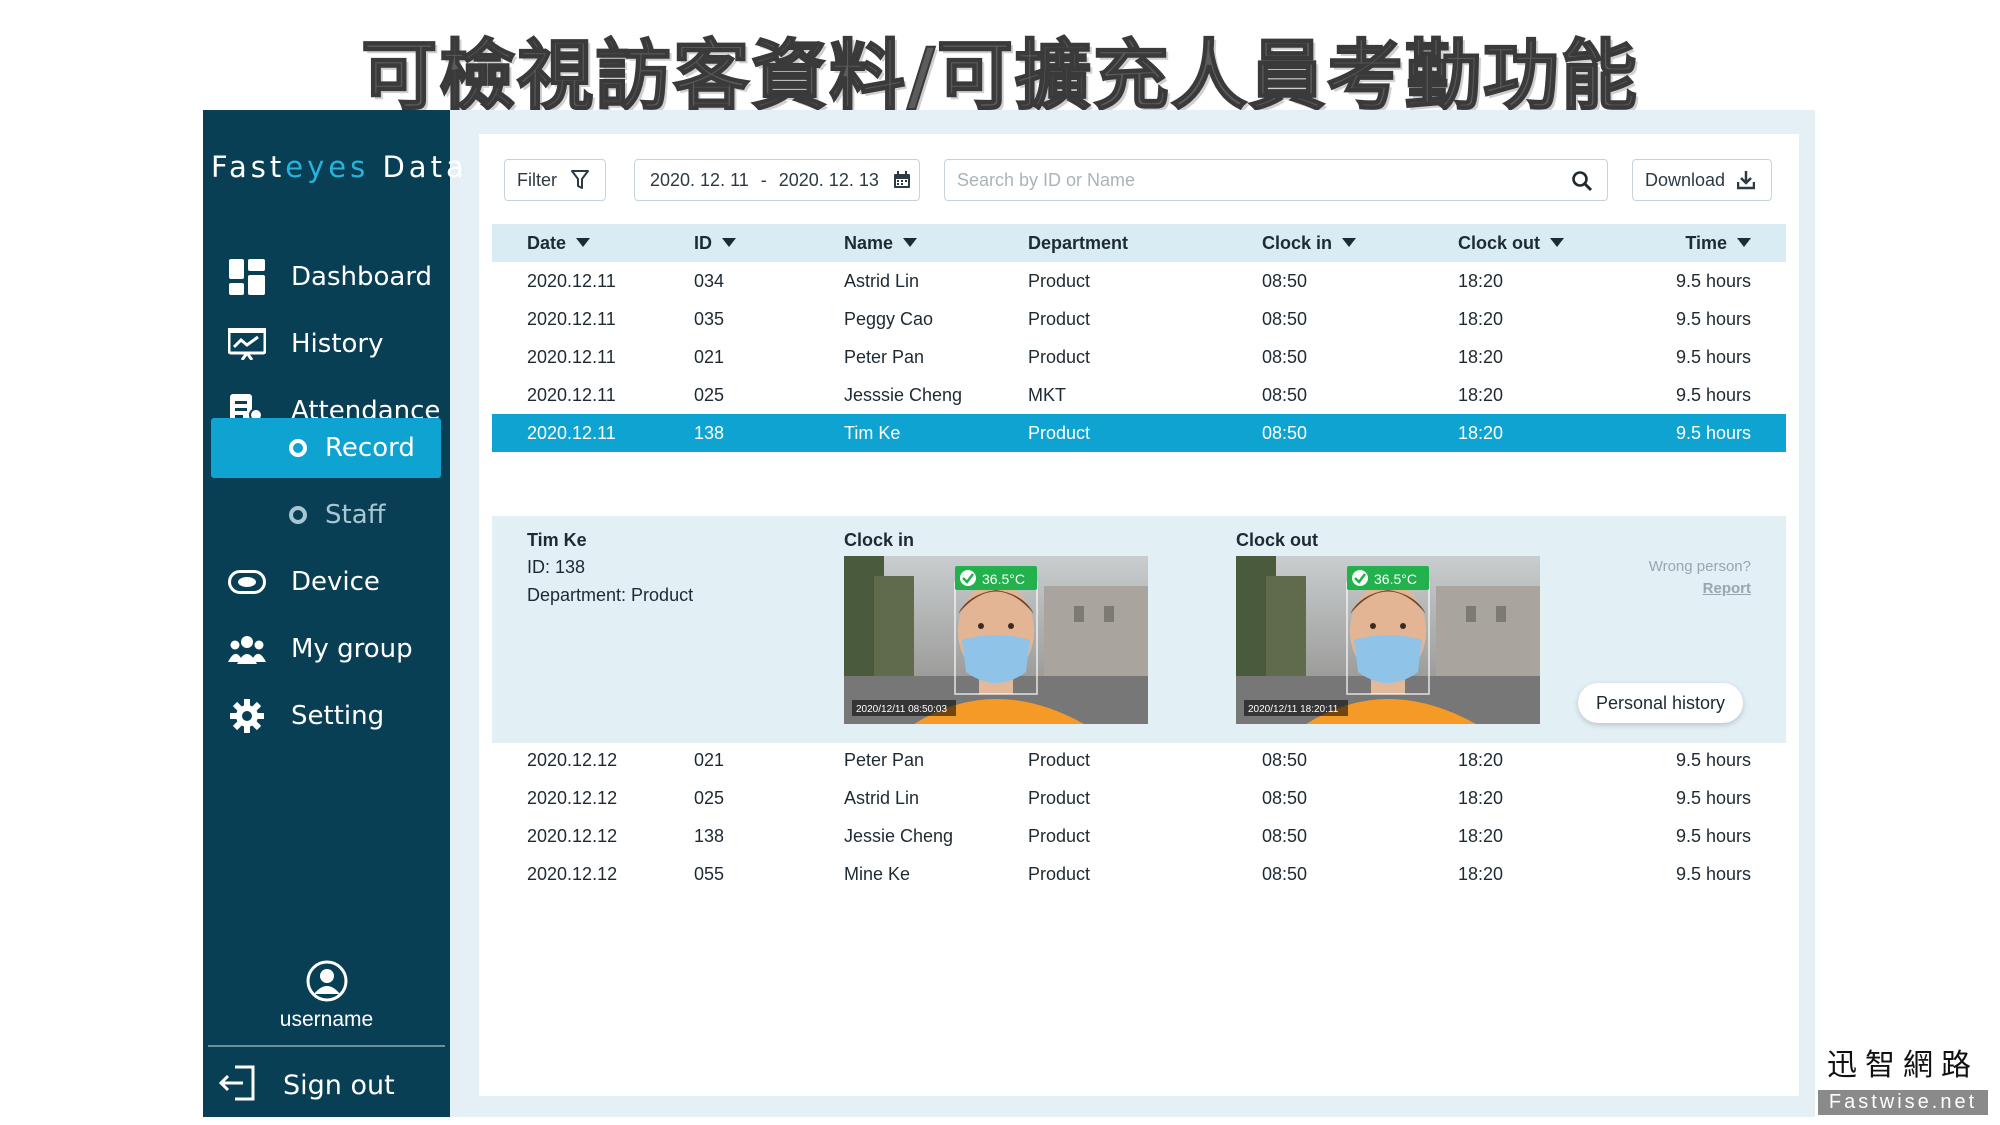  What do you see at coordinates (709, 319) in the screenshot?
I see `cell-id: 035` at bounding box center [709, 319].